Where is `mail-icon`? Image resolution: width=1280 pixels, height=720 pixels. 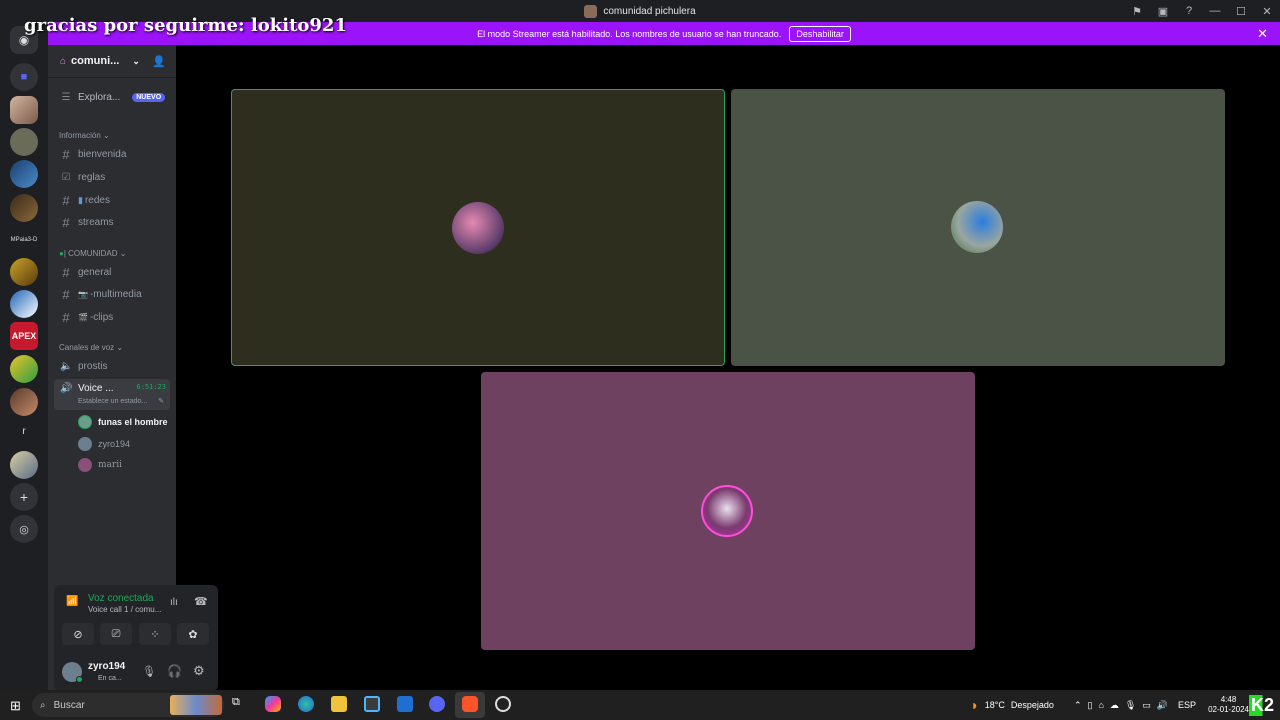
mail-icon is located at coordinates (405, 704).